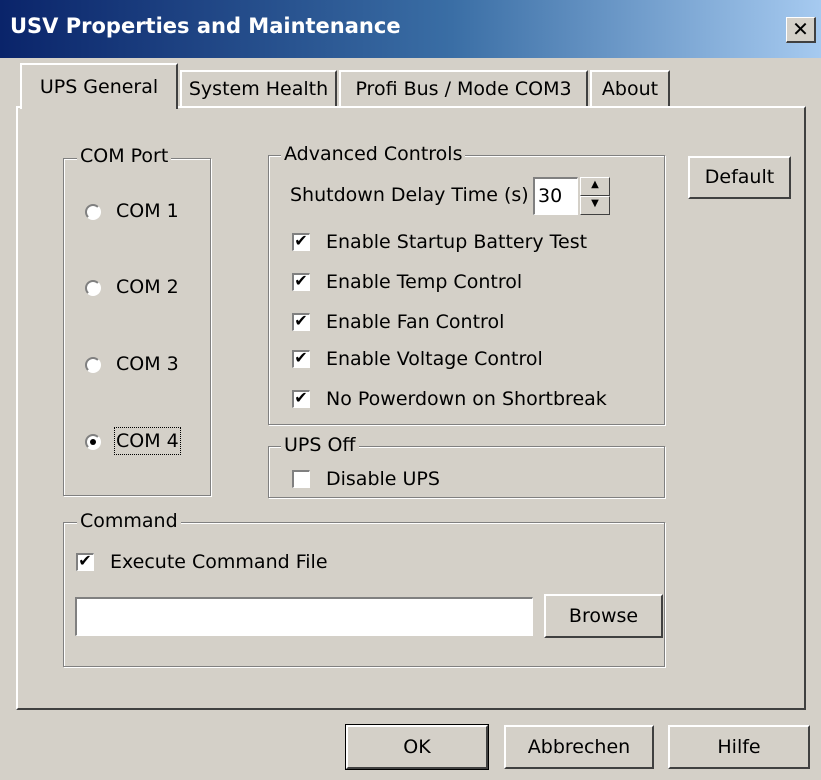 The width and height of the screenshot is (821, 780). Describe the element at coordinates (129, 521) in the screenshot. I see `command-legend: Command` at that location.